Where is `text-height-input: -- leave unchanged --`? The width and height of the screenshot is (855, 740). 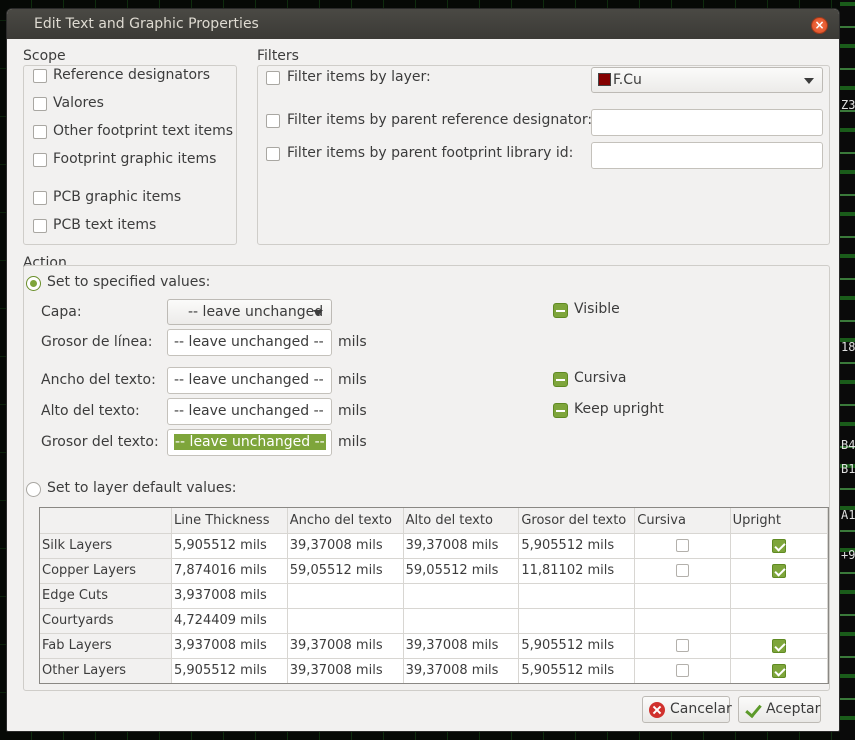 text-height-input: -- leave unchanged -- is located at coordinates (249, 411).